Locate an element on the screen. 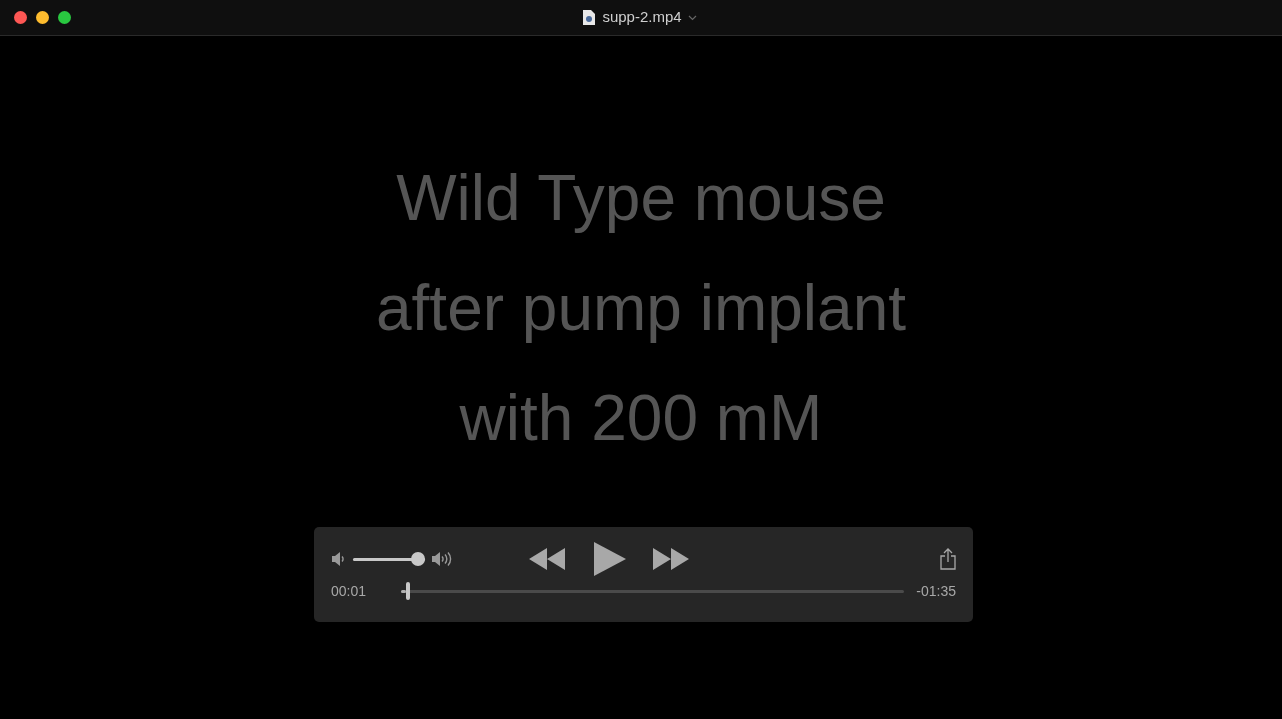 Image resolution: width=1282 pixels, height=719 pixels. video-caption: Wild Type mouse is located at coordinates (641, 198).